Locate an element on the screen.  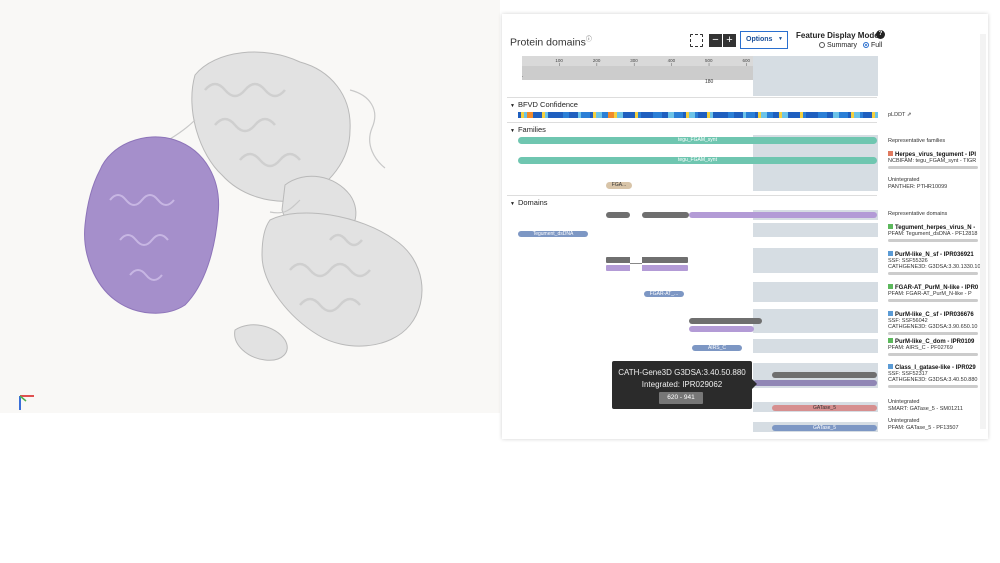
section-domains: ▼ Domains is located at coordinates (529, 202).